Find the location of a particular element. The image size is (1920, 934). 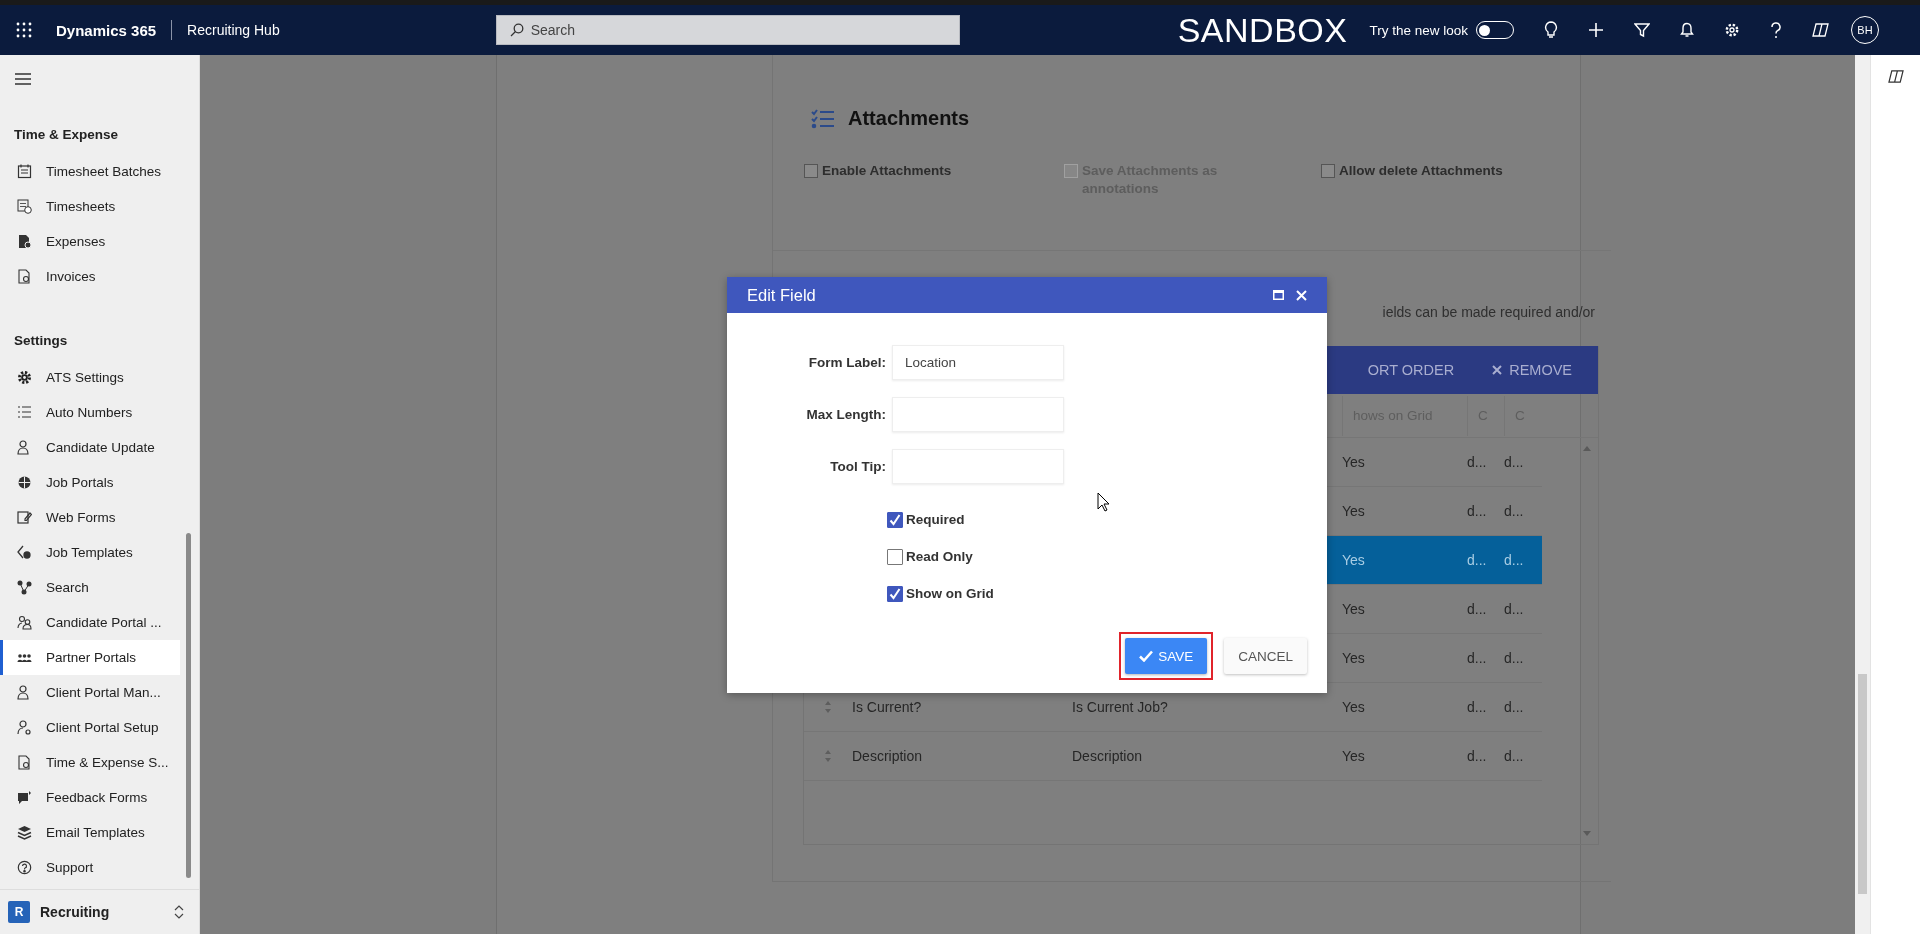

nav-item: Email Templates is located at coordinates (90, 832).